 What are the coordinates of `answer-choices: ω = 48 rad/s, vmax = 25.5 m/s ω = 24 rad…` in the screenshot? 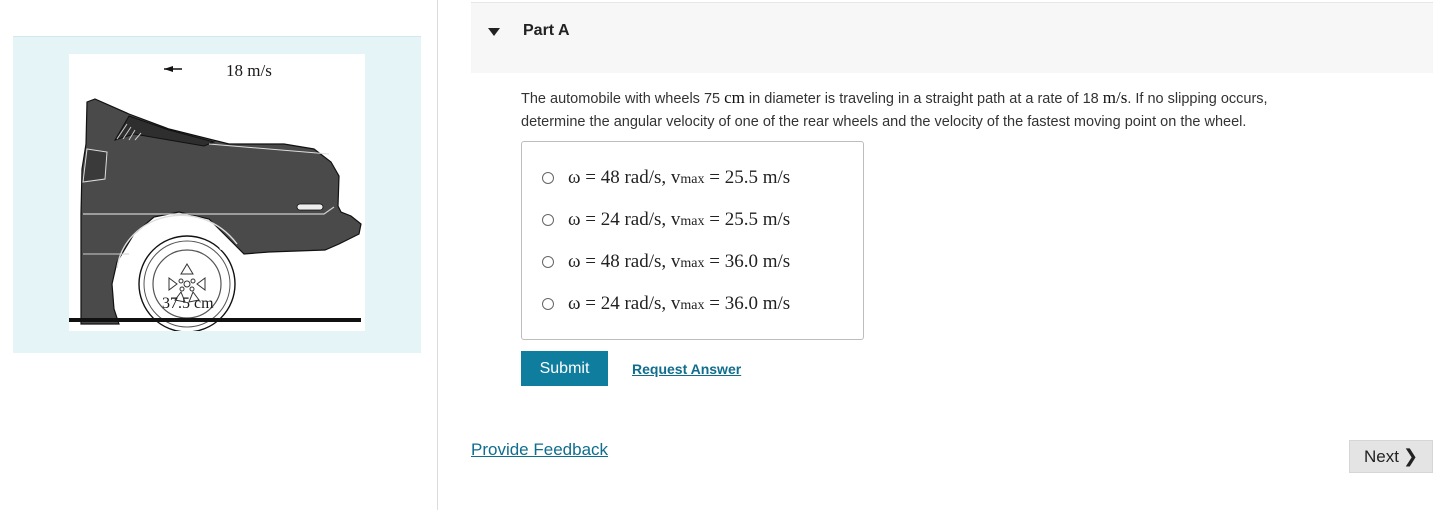 It's located at (692, 240).